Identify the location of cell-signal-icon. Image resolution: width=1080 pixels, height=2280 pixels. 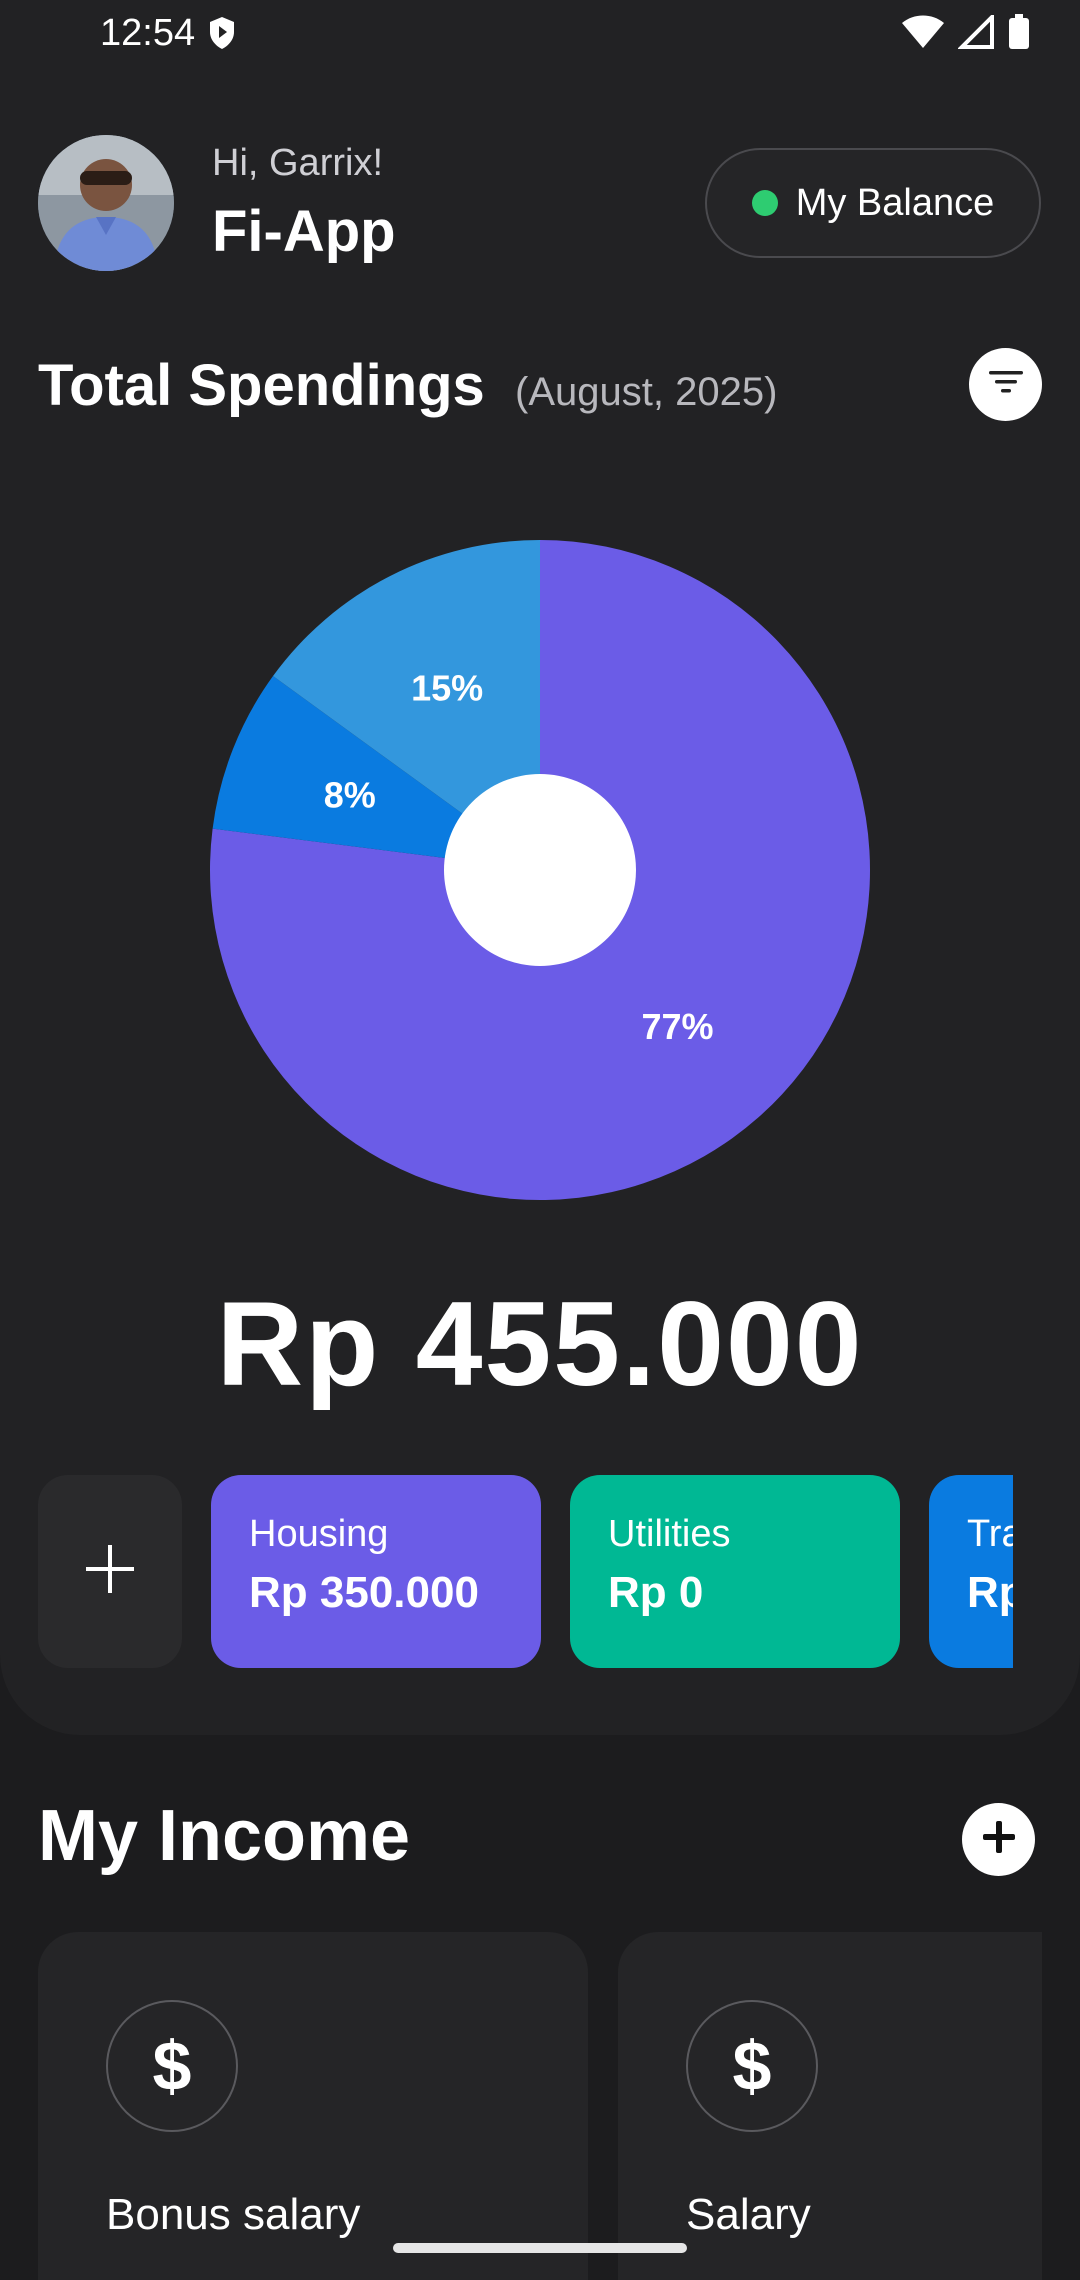
(975, 33).